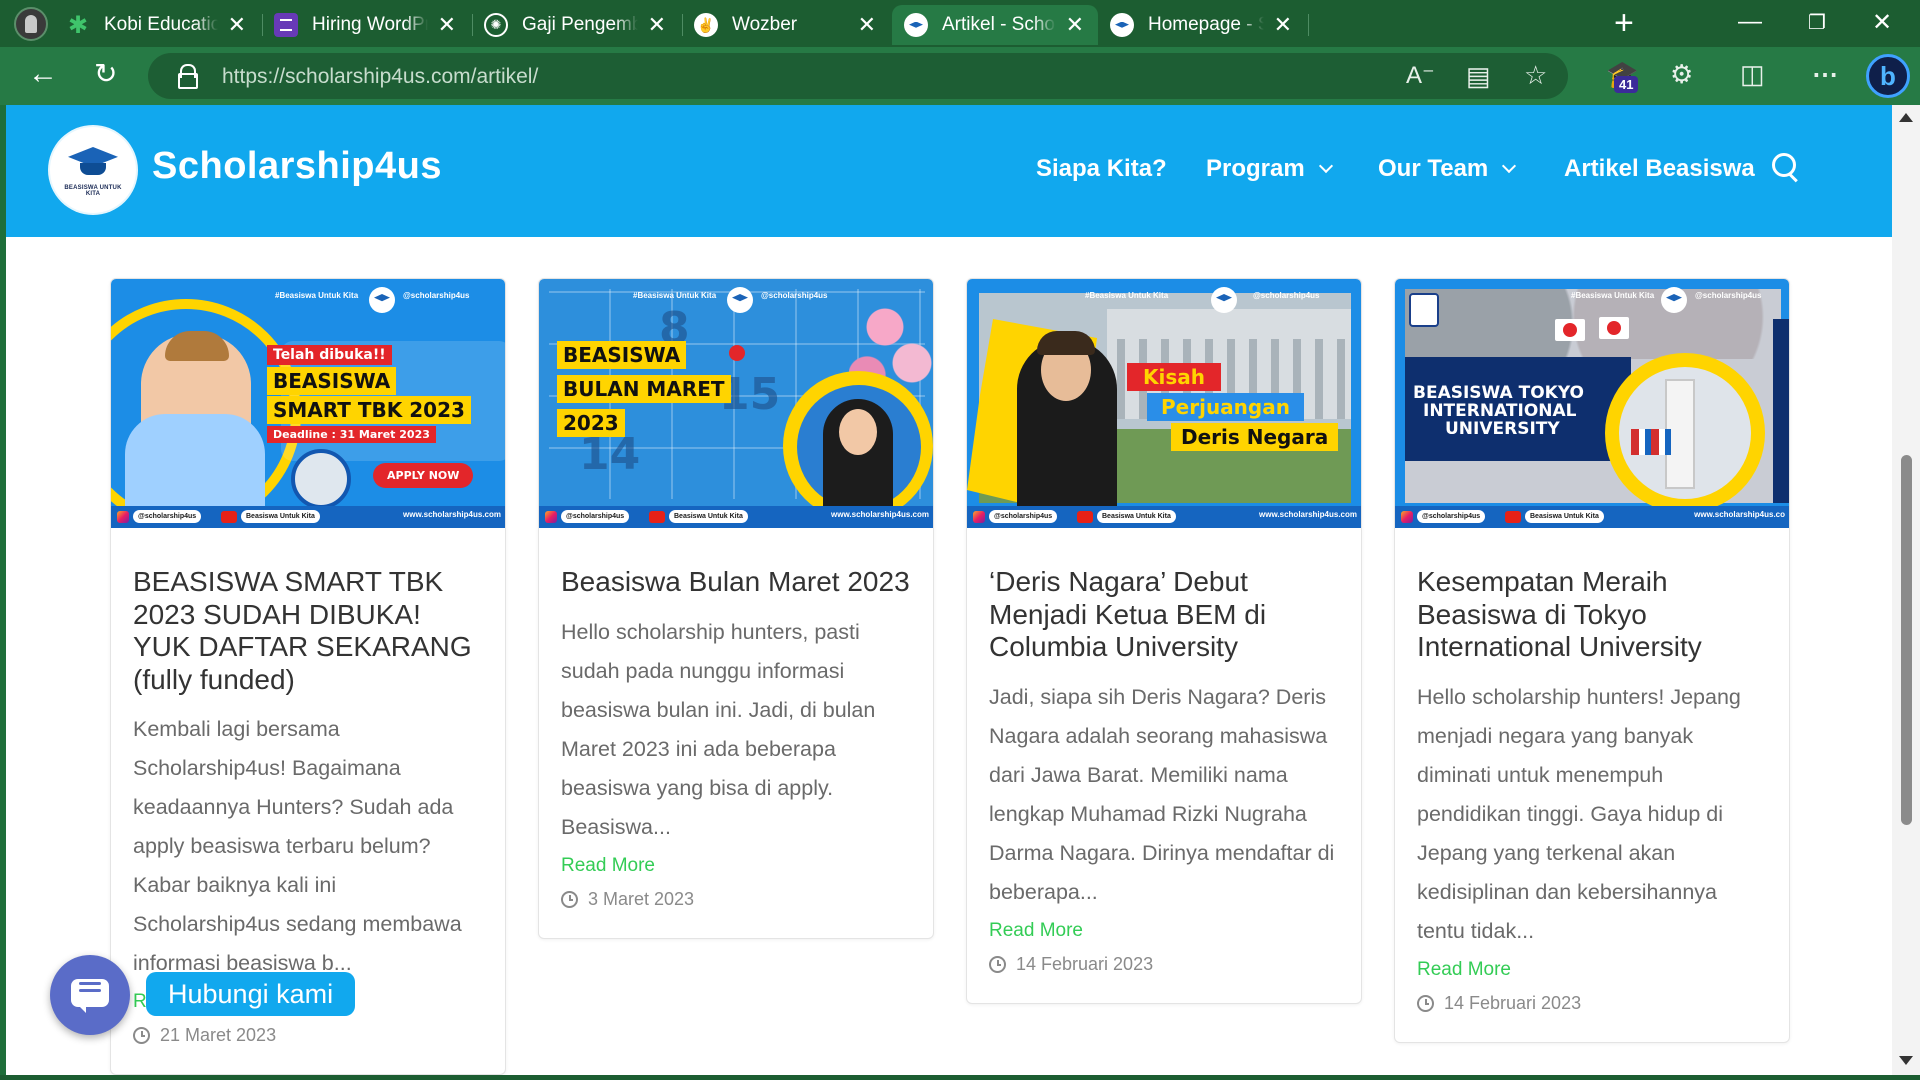 This screenshot has width=1920, height=1080. I want to click on thumb-line: INTERNATIONAL, so click(1500, 411).